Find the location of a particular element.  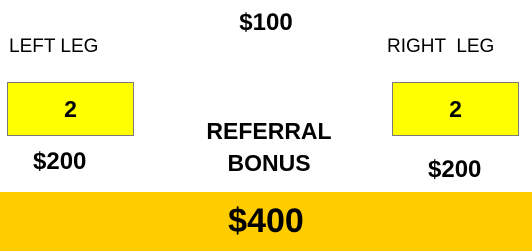

right-leg-count-box: 2 is located at coordinates (455, 109).